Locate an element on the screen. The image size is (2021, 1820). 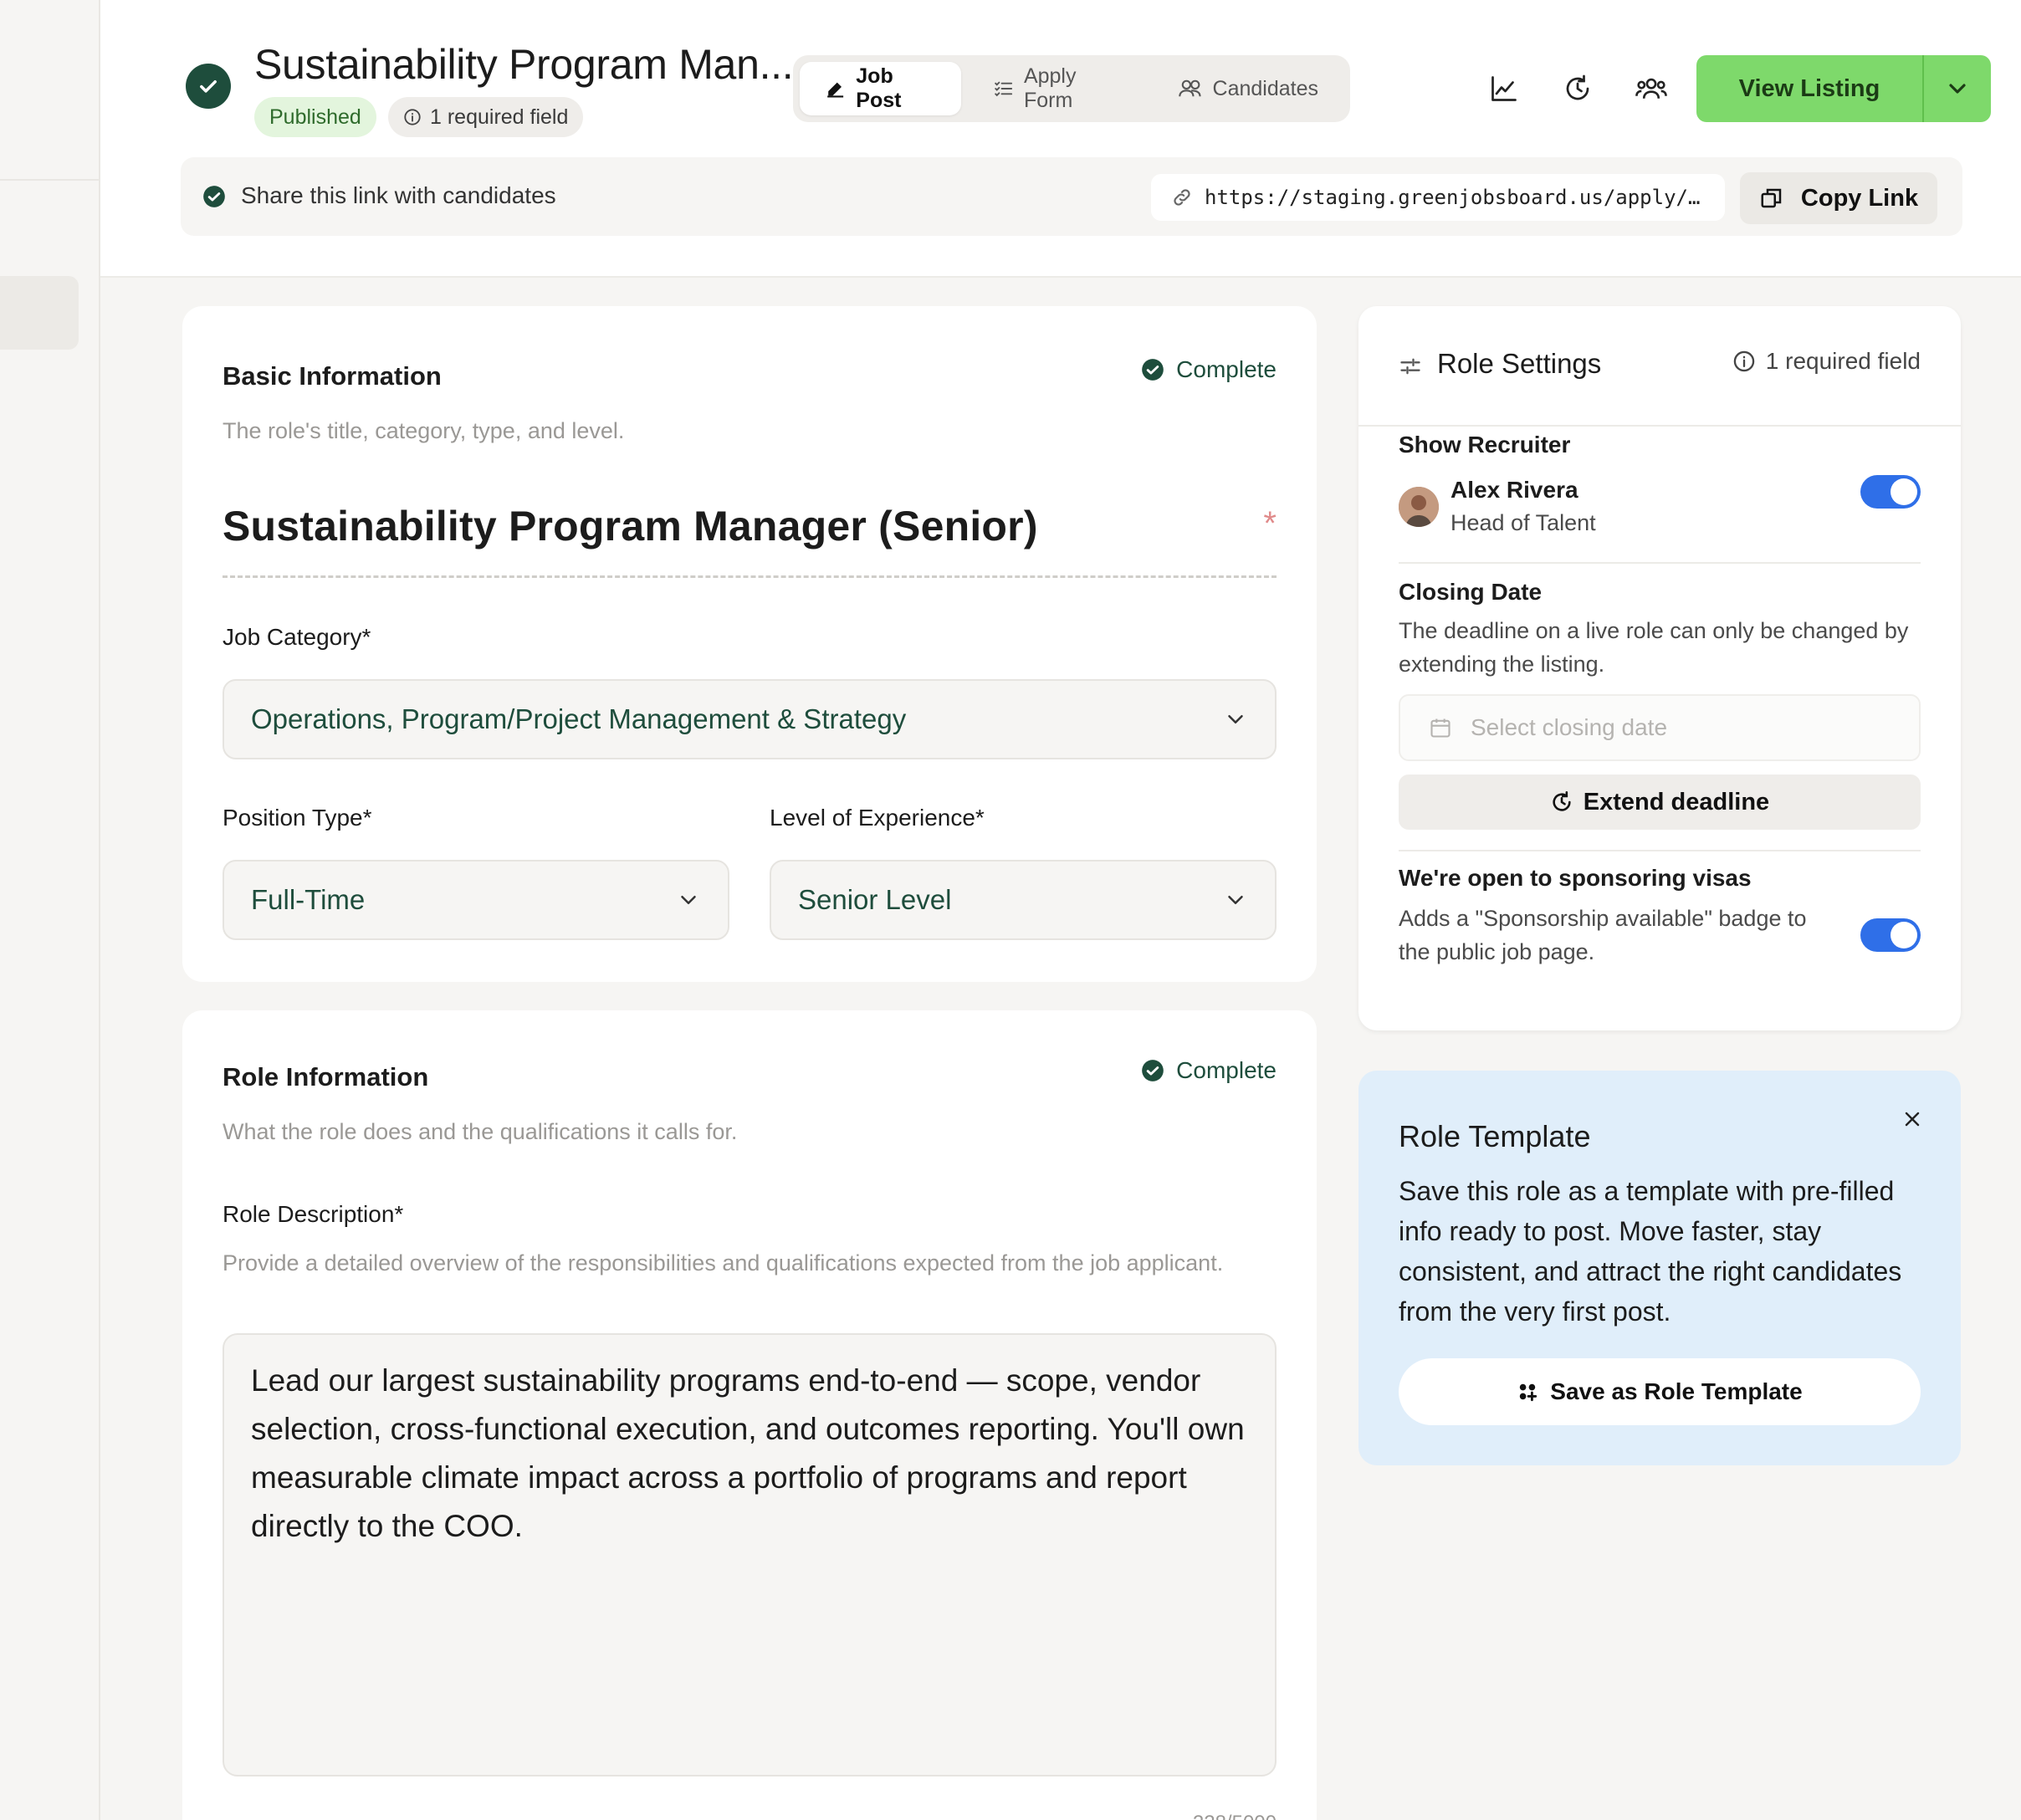
save-as-role-template-button: Save as Role Template is located at coordinates (1660, 1391).